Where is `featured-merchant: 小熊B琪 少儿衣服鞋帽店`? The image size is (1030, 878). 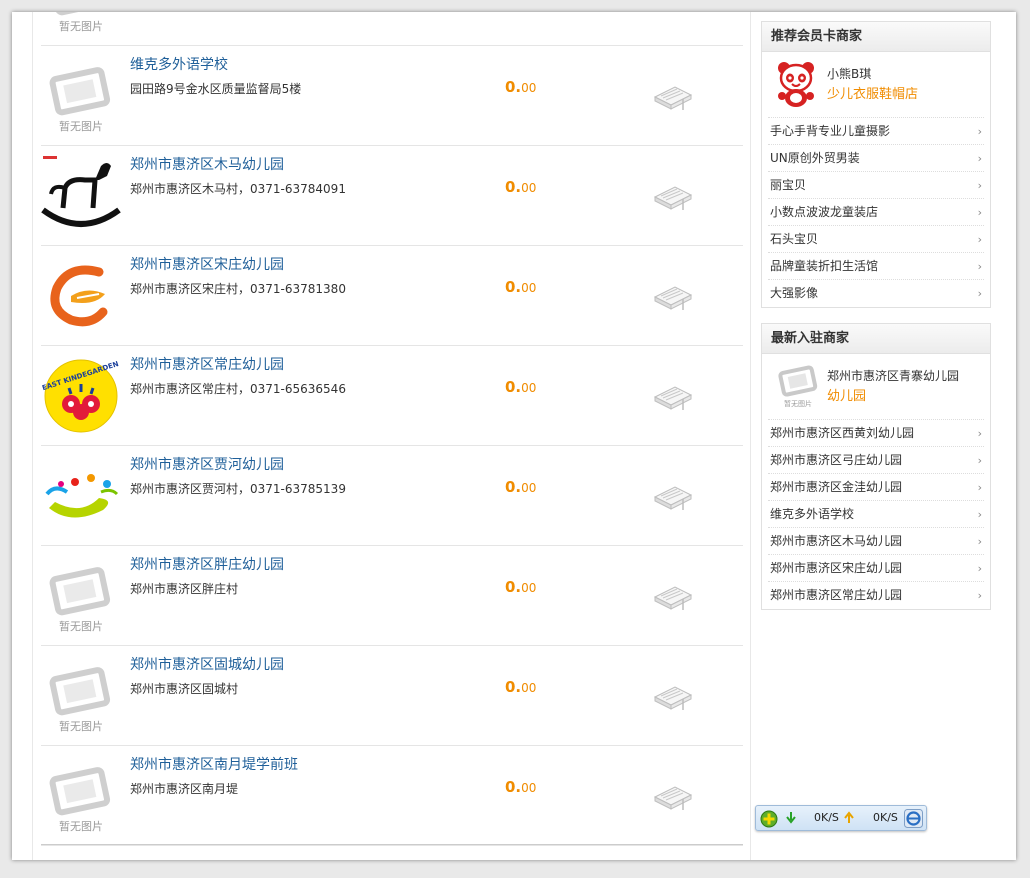
featured-merchant: 小熊B琪 少儿衣服鞋帽店 is located at coordinates (876, 85).